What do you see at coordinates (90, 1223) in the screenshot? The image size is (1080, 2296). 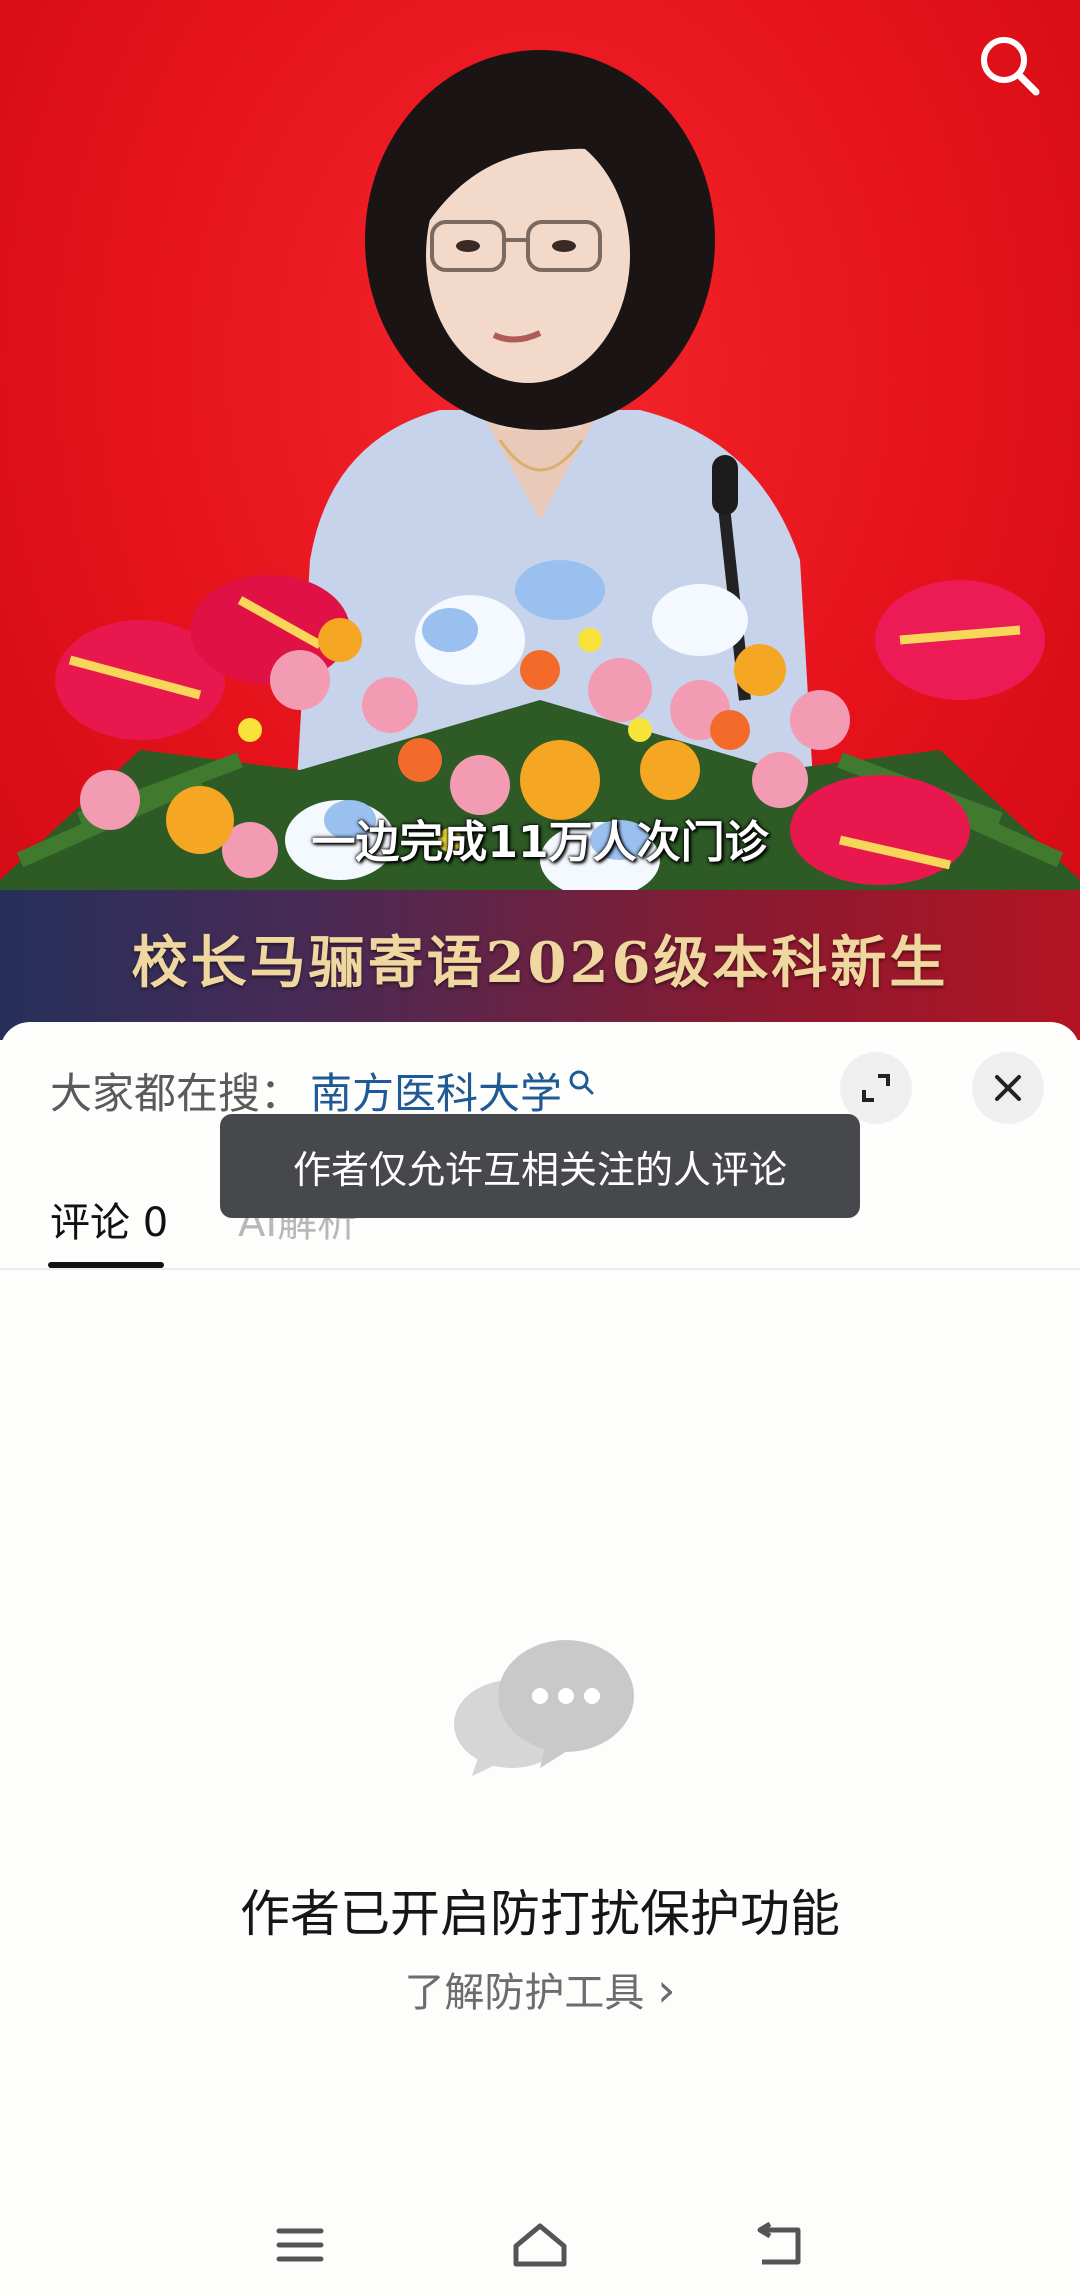 I see `tab-comments-label: 评论` at bounding box center [90, 1223].